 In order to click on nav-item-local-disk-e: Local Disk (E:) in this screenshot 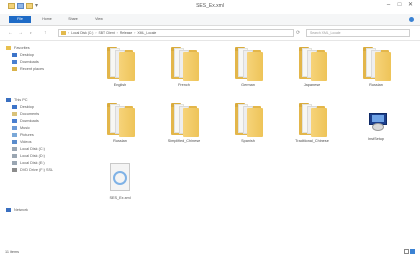, I will do `click(28, 162)`.